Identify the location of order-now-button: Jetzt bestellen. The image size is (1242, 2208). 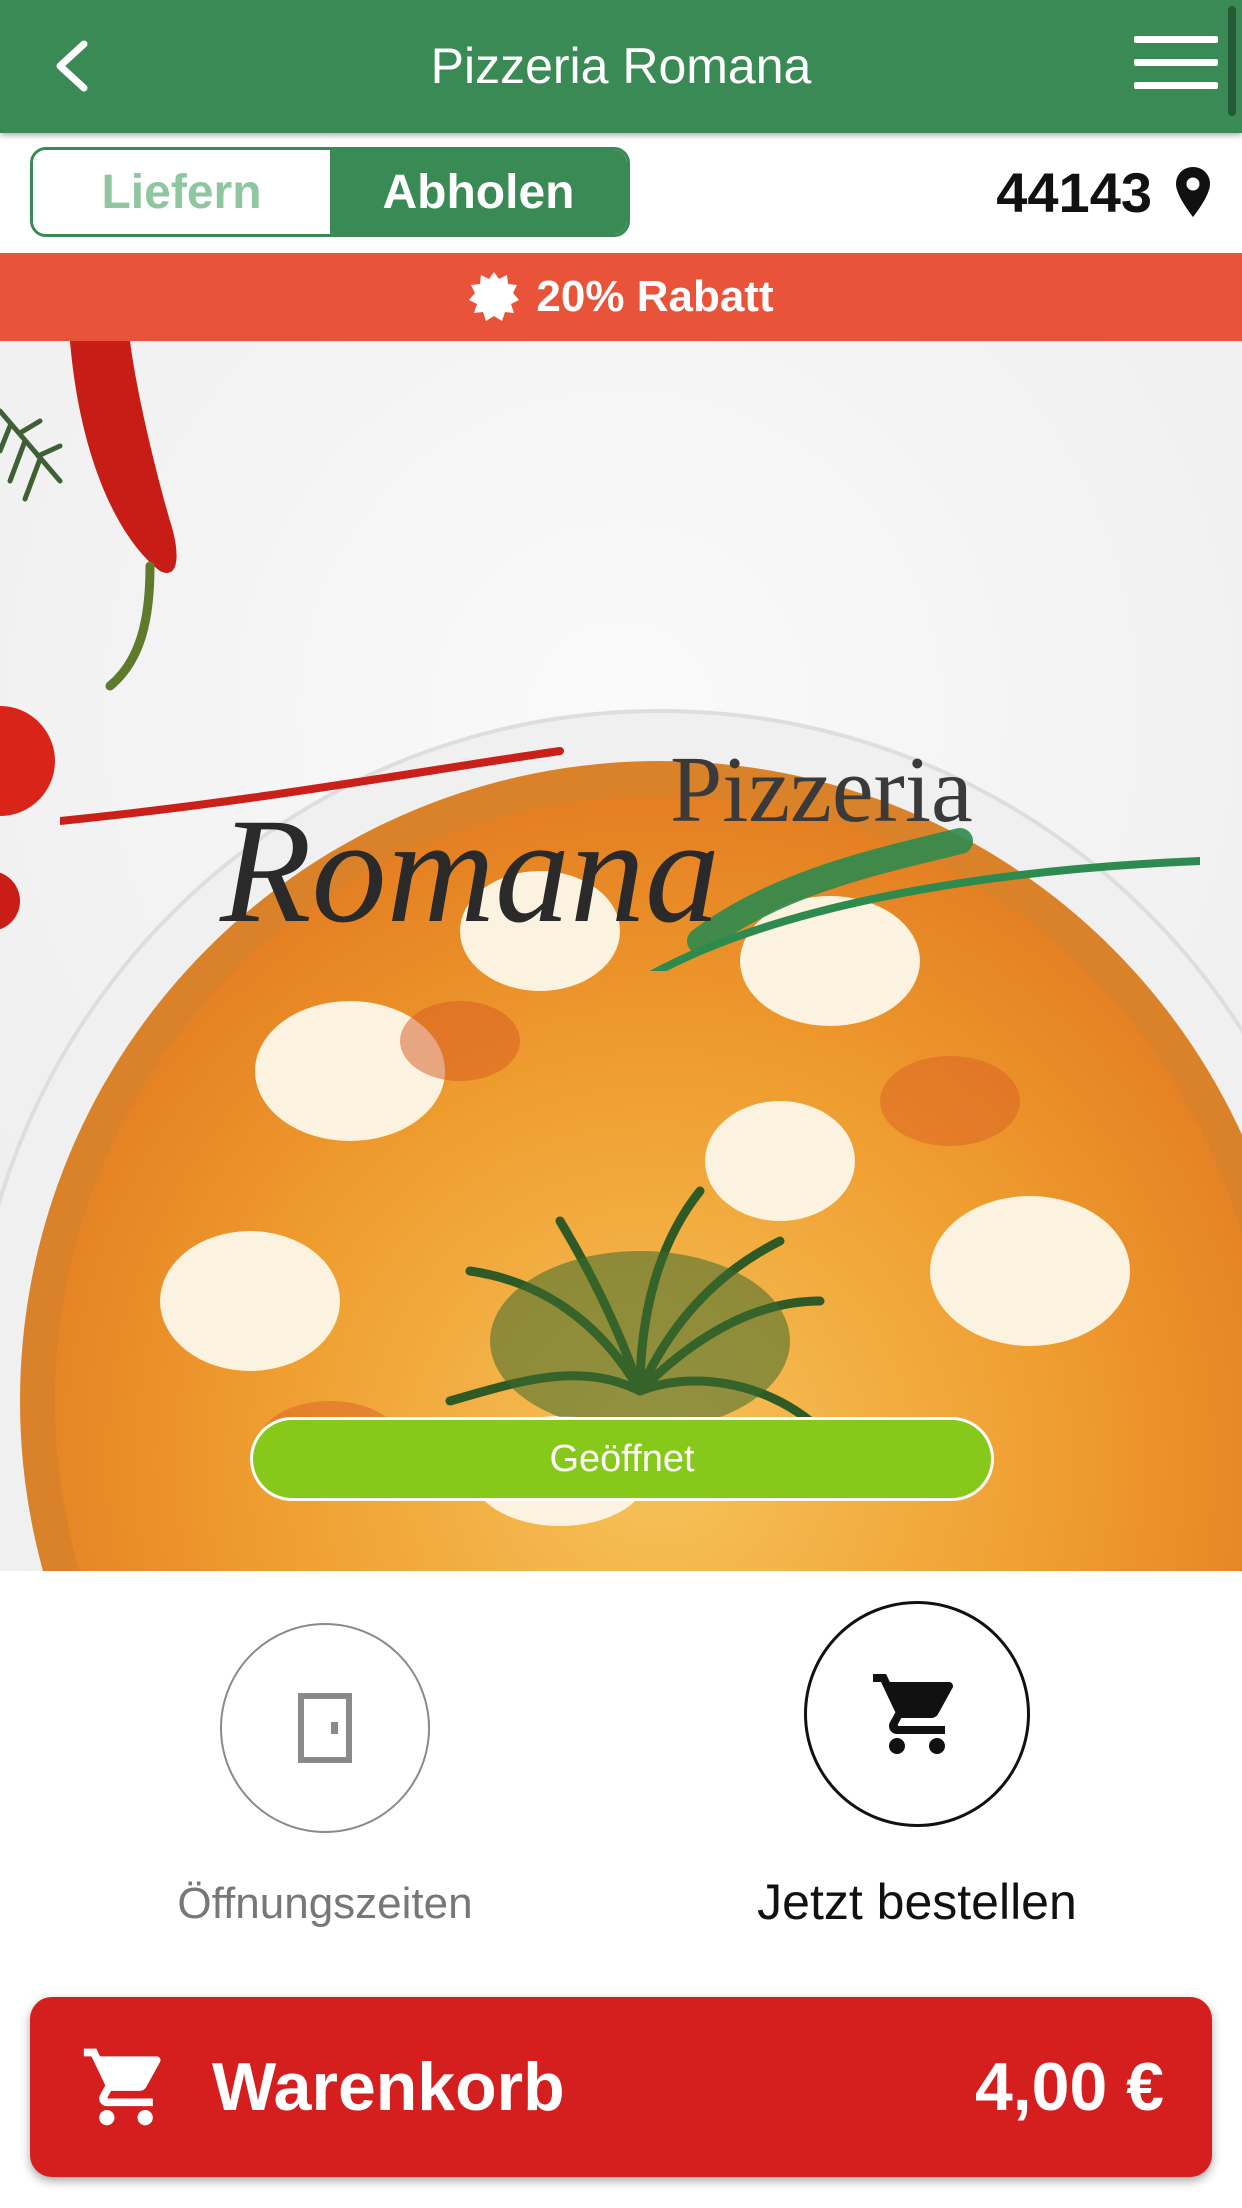
(917, 1766).